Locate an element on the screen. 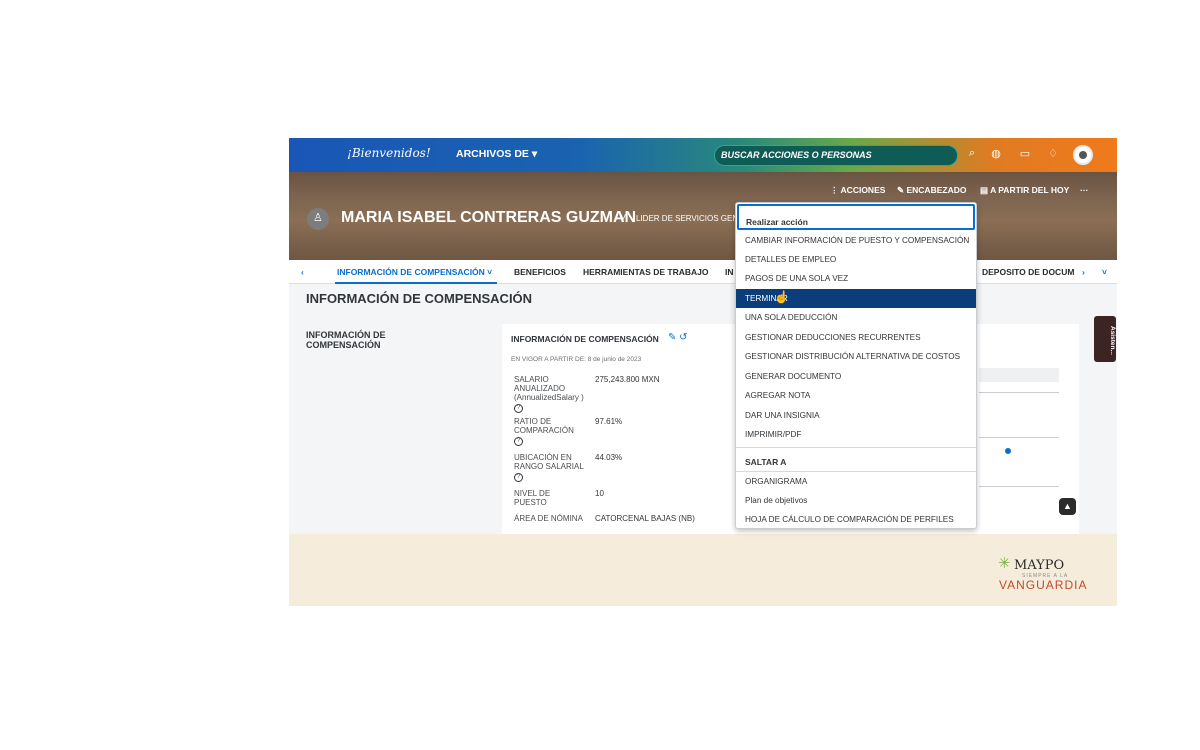 This screenshot has height=750, width=1200. company-logo: ¡Bienvenidos! is located at coordinates (389, 153).